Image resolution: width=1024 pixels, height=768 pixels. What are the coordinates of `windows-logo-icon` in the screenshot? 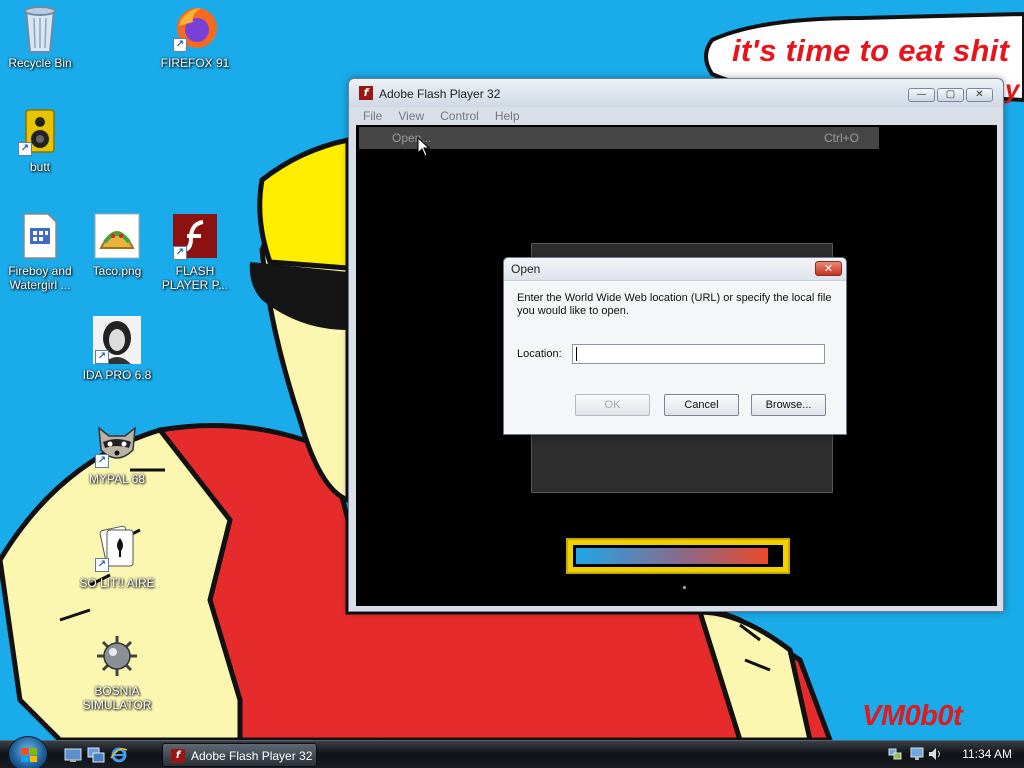 It's located at (29, 755).